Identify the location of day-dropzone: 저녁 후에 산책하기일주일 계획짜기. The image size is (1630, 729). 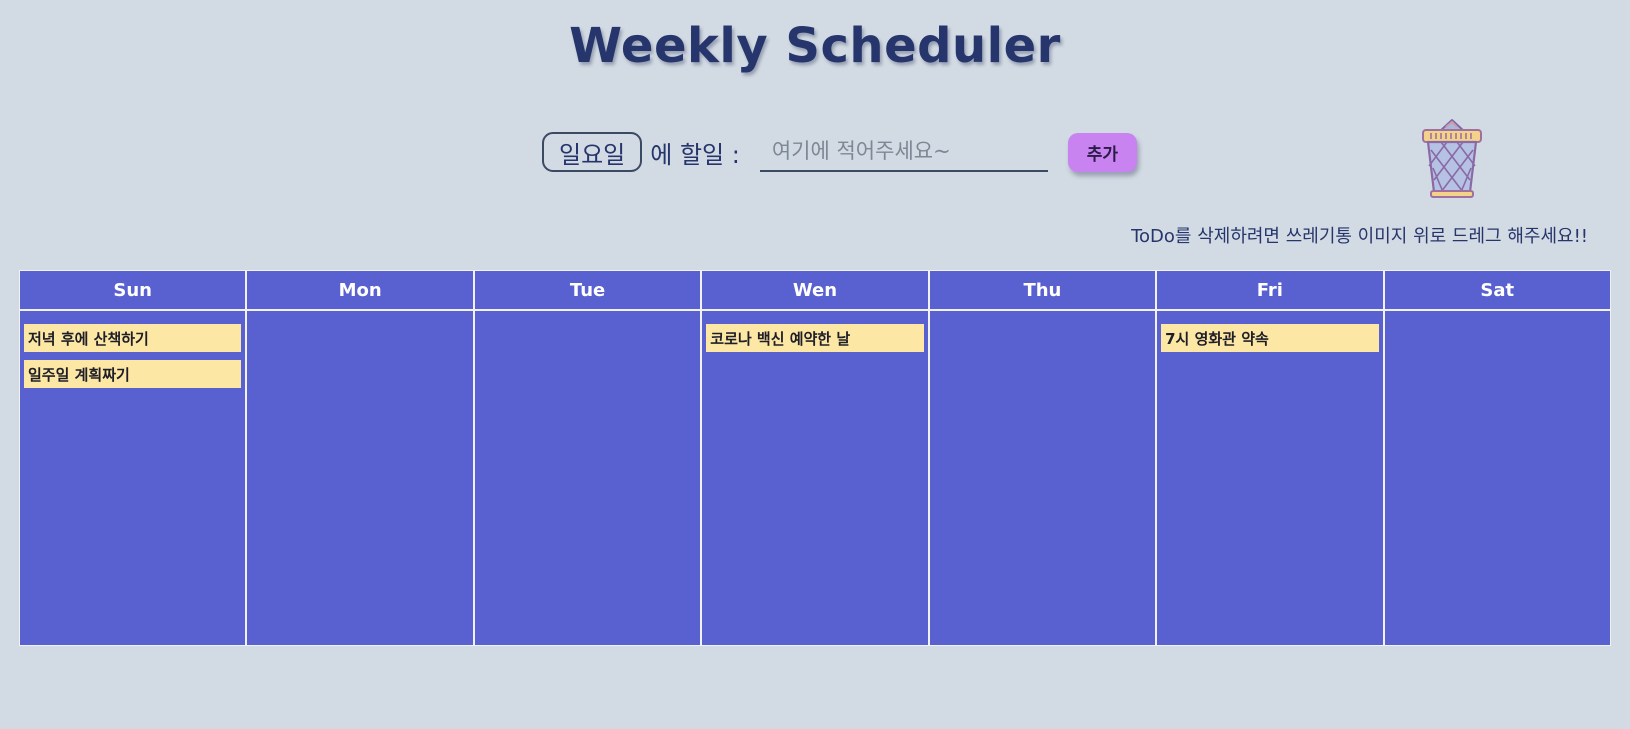
(133, 478).